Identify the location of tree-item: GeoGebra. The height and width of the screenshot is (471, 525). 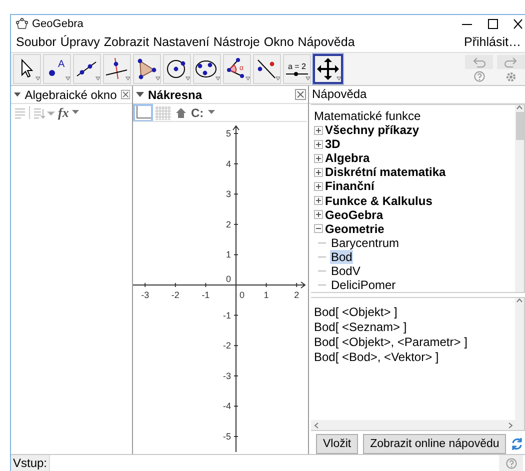
(354, 215).